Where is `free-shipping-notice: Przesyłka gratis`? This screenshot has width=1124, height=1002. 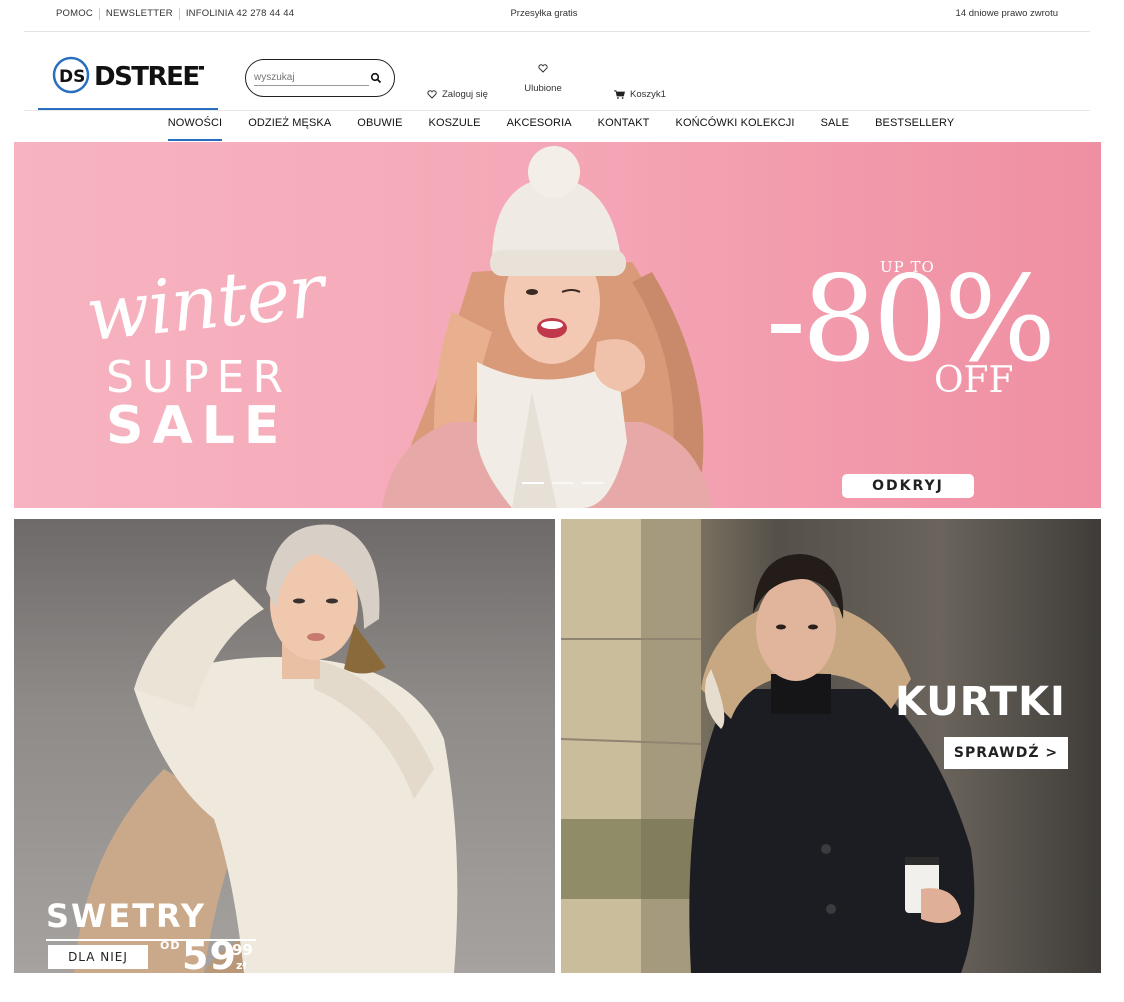 free-shipping-notice: Przesyłka gratis is located at coordinates (544, 13).